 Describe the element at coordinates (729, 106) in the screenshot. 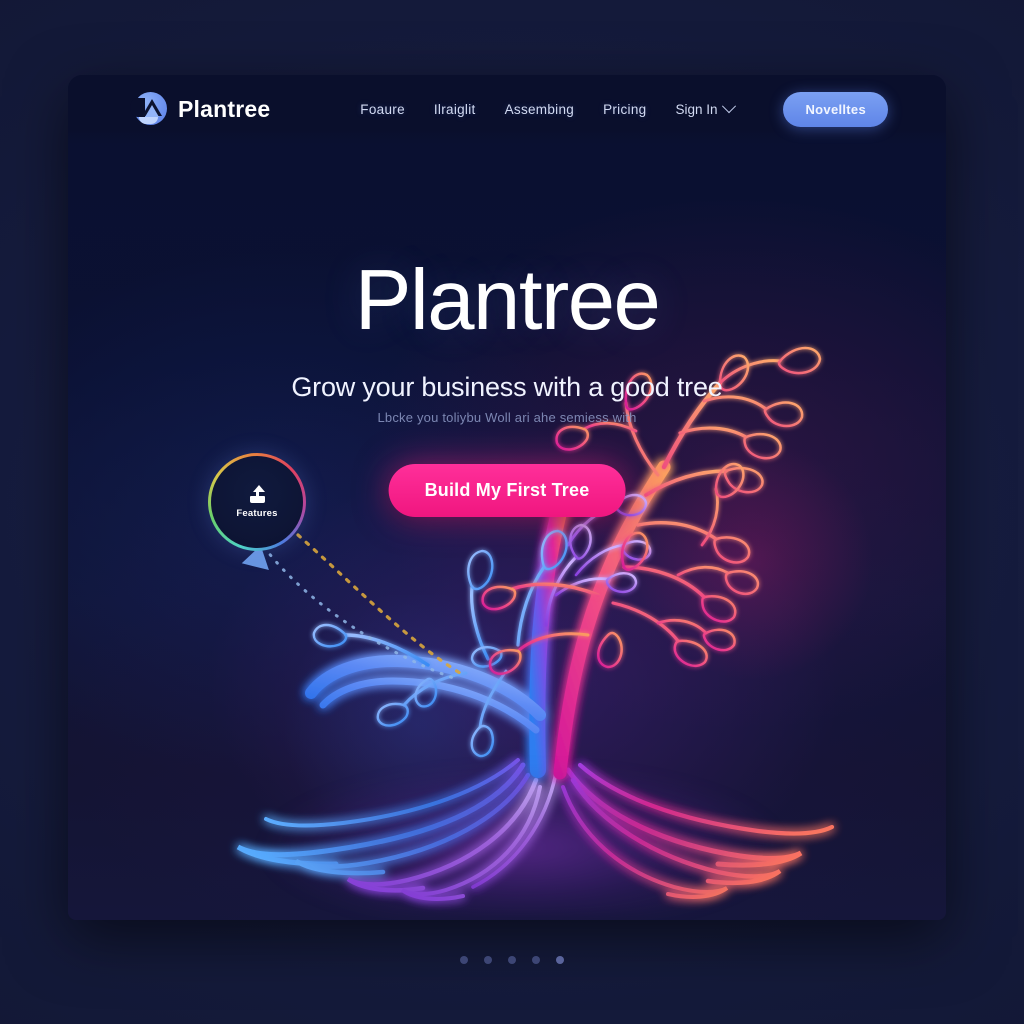

I see `chevron-down-icon` at that location.